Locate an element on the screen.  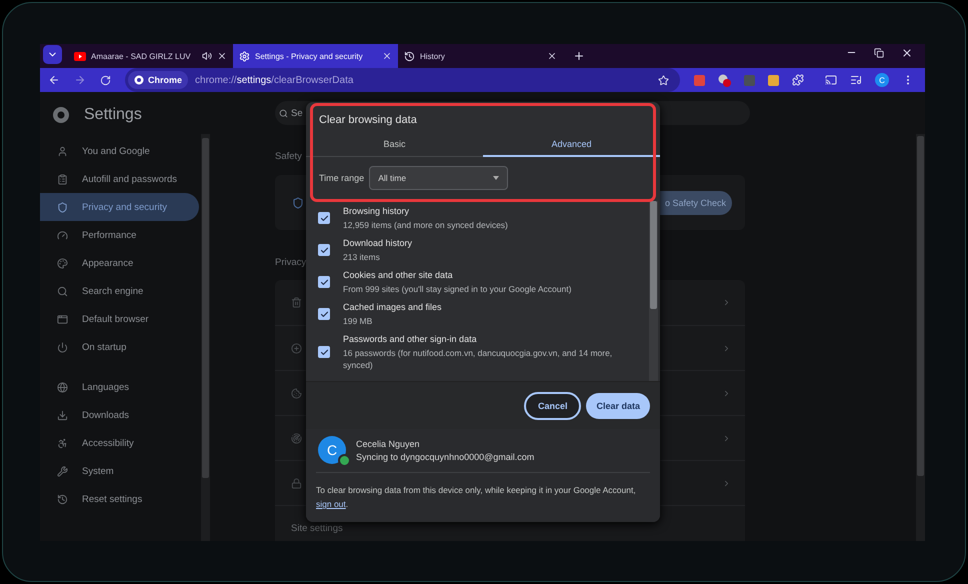
sidebar-item: On startup is located at coordinates (119, 347).